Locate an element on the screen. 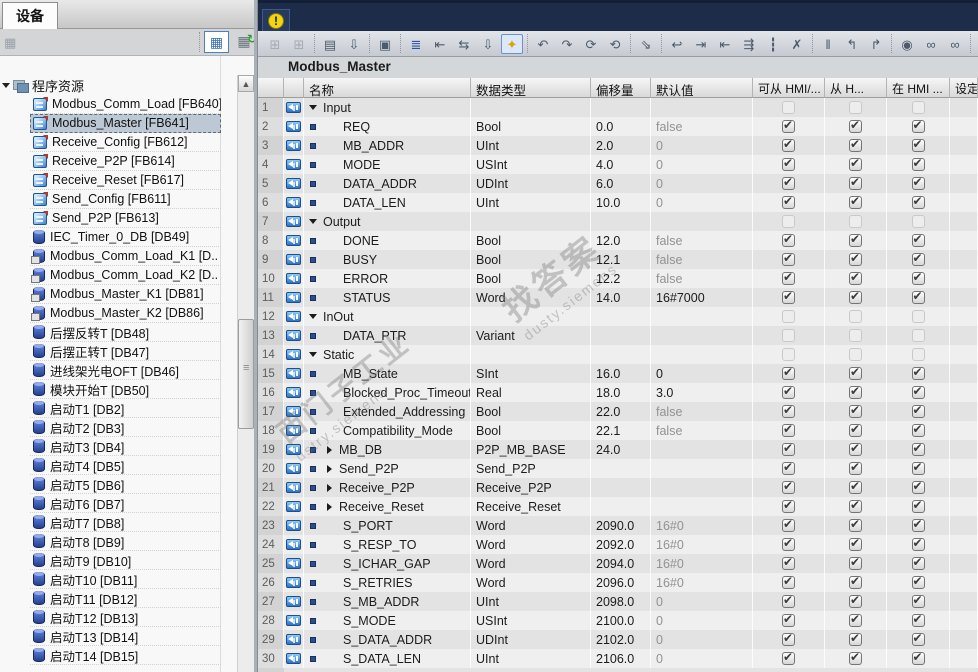  name-cell: BUSY is located at coordinates (387, 259).